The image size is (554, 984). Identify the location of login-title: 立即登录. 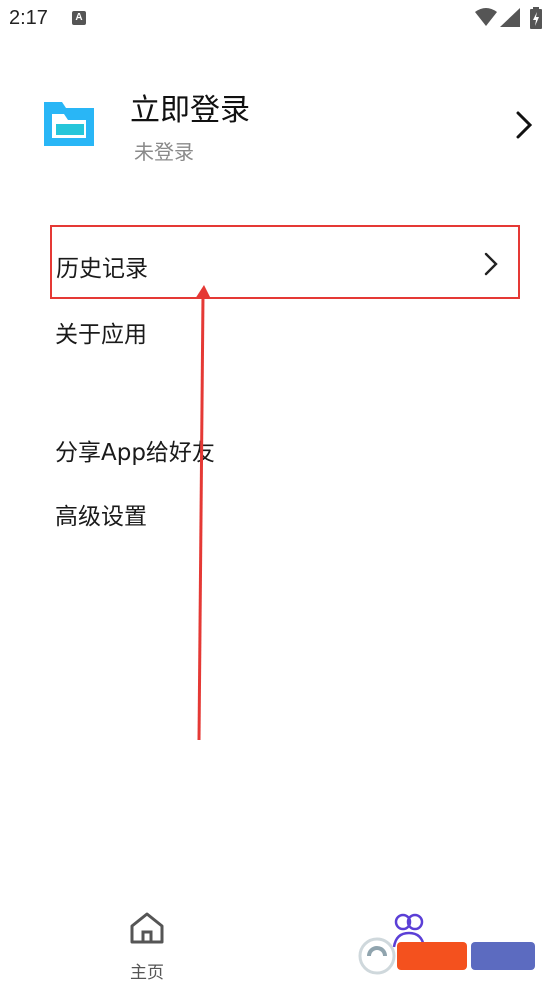
(190, 107).